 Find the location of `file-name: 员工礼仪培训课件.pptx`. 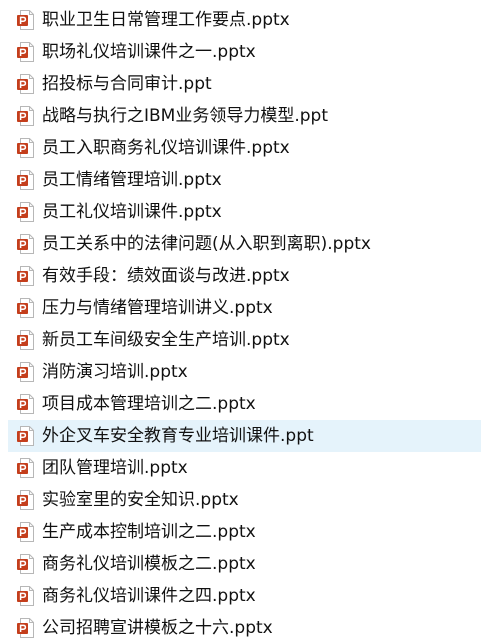

file-name: 员工礼仪培训课件.pptx is located at coordinates (132, 212).